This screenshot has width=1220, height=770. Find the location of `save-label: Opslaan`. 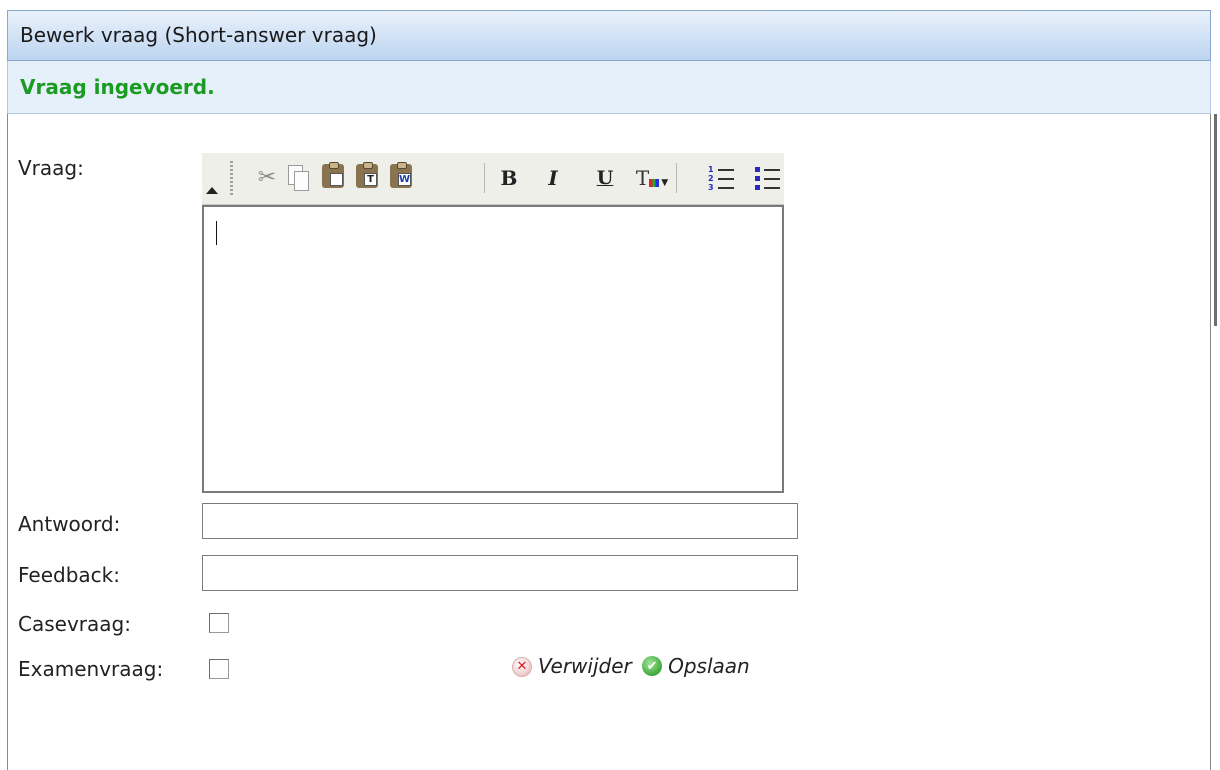

save-label: Opslaan is located at coordinates (709, 666).